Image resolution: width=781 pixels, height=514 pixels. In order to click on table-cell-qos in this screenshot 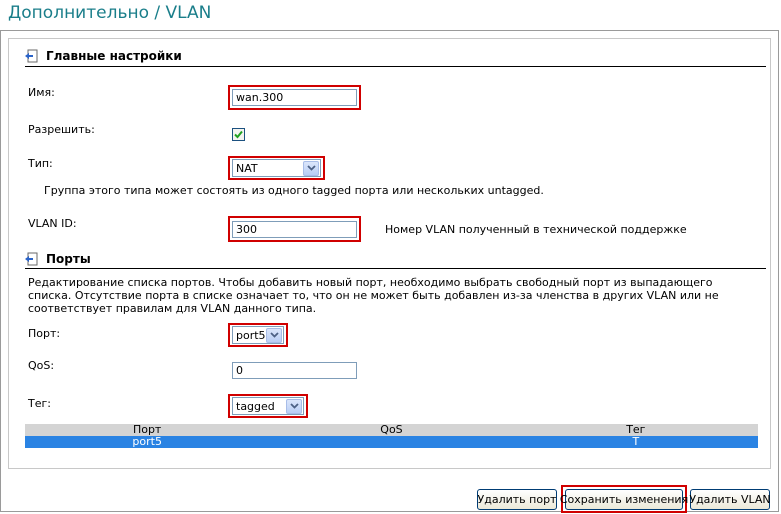, I will do `click(391, 442)`.